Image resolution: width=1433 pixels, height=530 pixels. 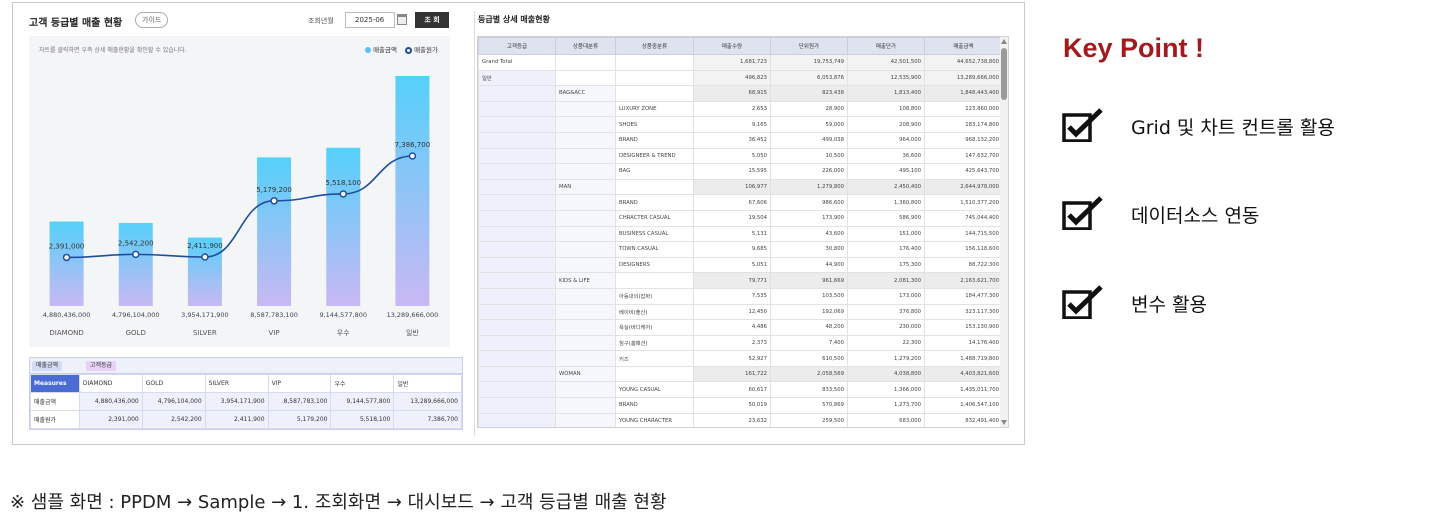 What do you see at coordinates (886, 202) in the screenshot?
I see `grid-cell: 1,360,800` at bounding box center [886, 202].